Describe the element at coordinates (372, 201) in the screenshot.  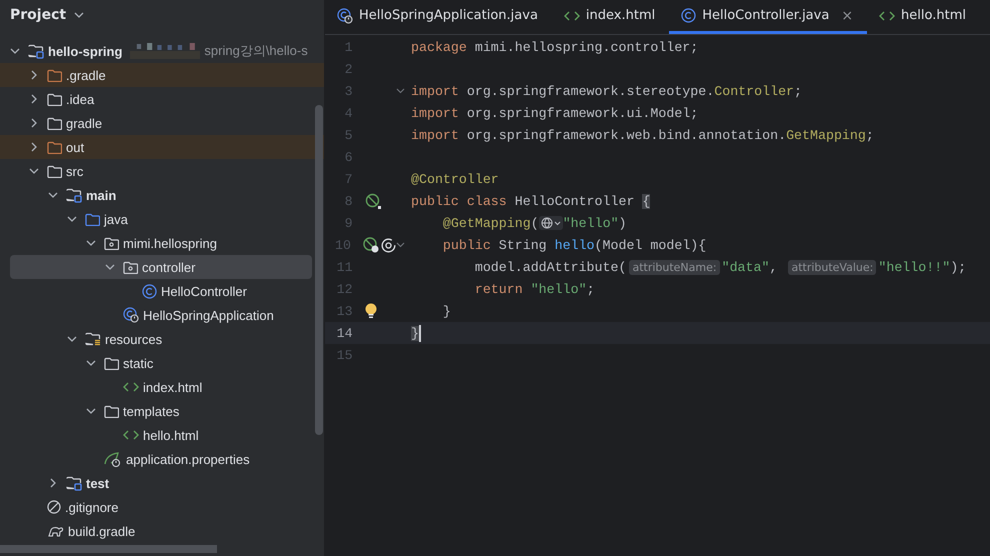
I see `bean-icon` at that location.